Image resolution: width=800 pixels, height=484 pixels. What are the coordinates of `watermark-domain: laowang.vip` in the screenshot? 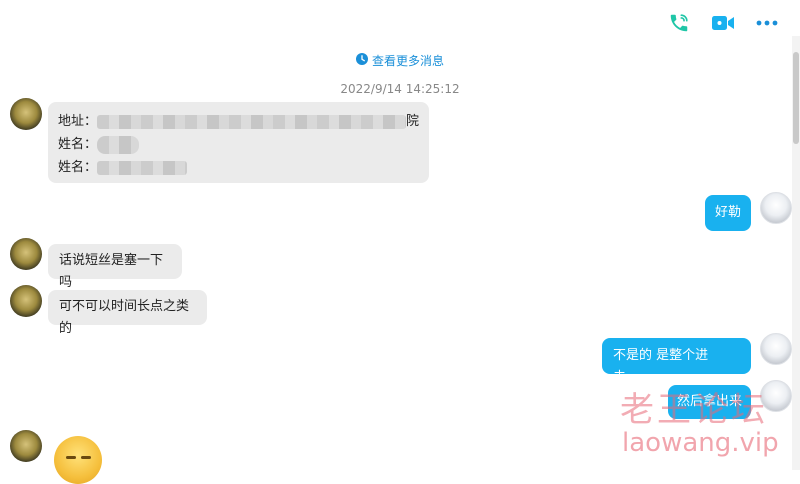 It's located at (700, 443).